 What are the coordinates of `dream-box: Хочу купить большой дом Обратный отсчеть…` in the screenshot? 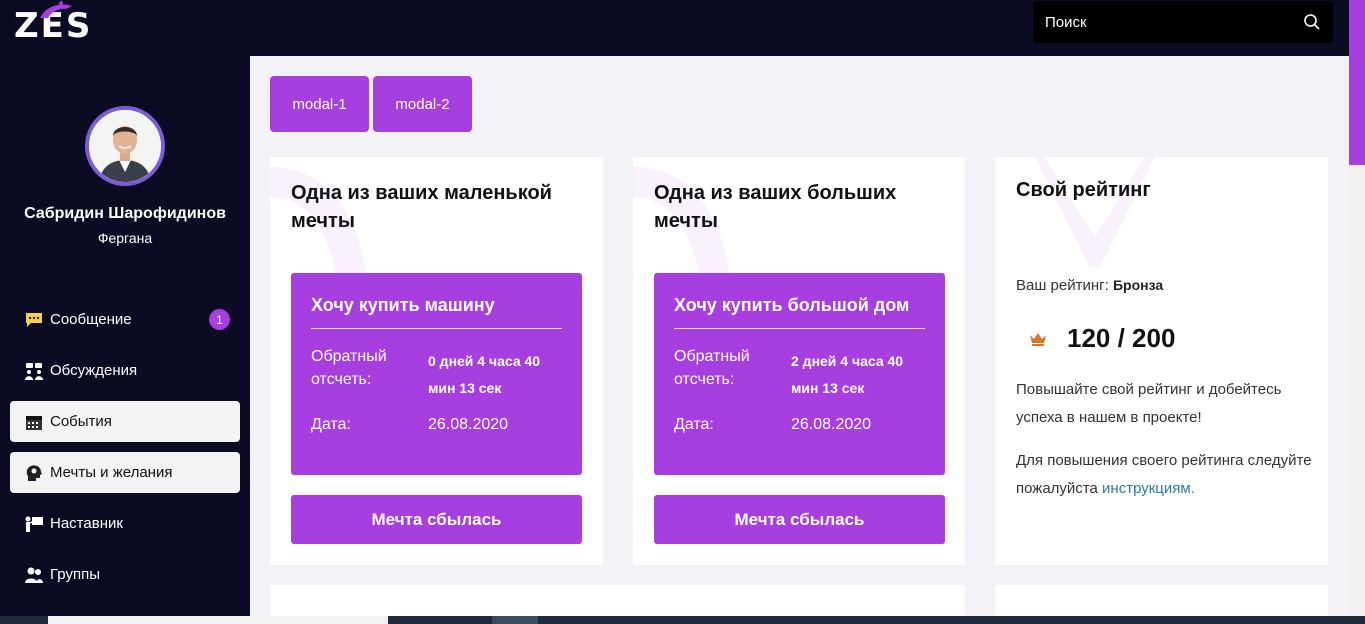 It's located at (799, 374).